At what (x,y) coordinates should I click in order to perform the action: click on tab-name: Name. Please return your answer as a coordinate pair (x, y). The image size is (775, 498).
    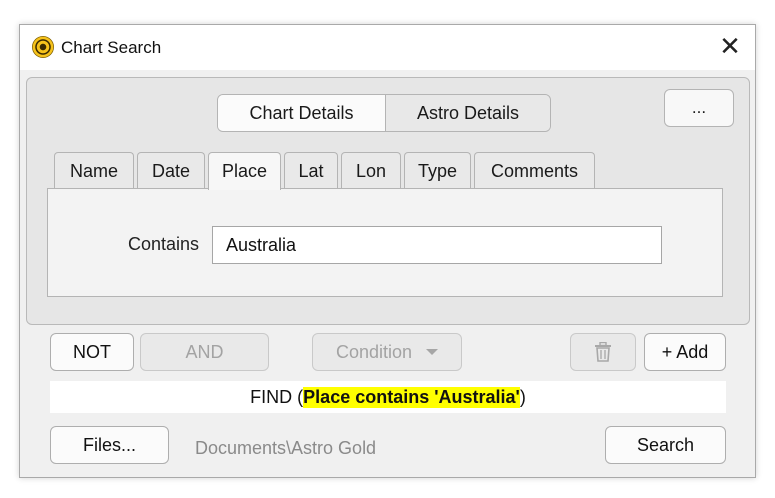
    Looking at the image, I should click on (94, 170).